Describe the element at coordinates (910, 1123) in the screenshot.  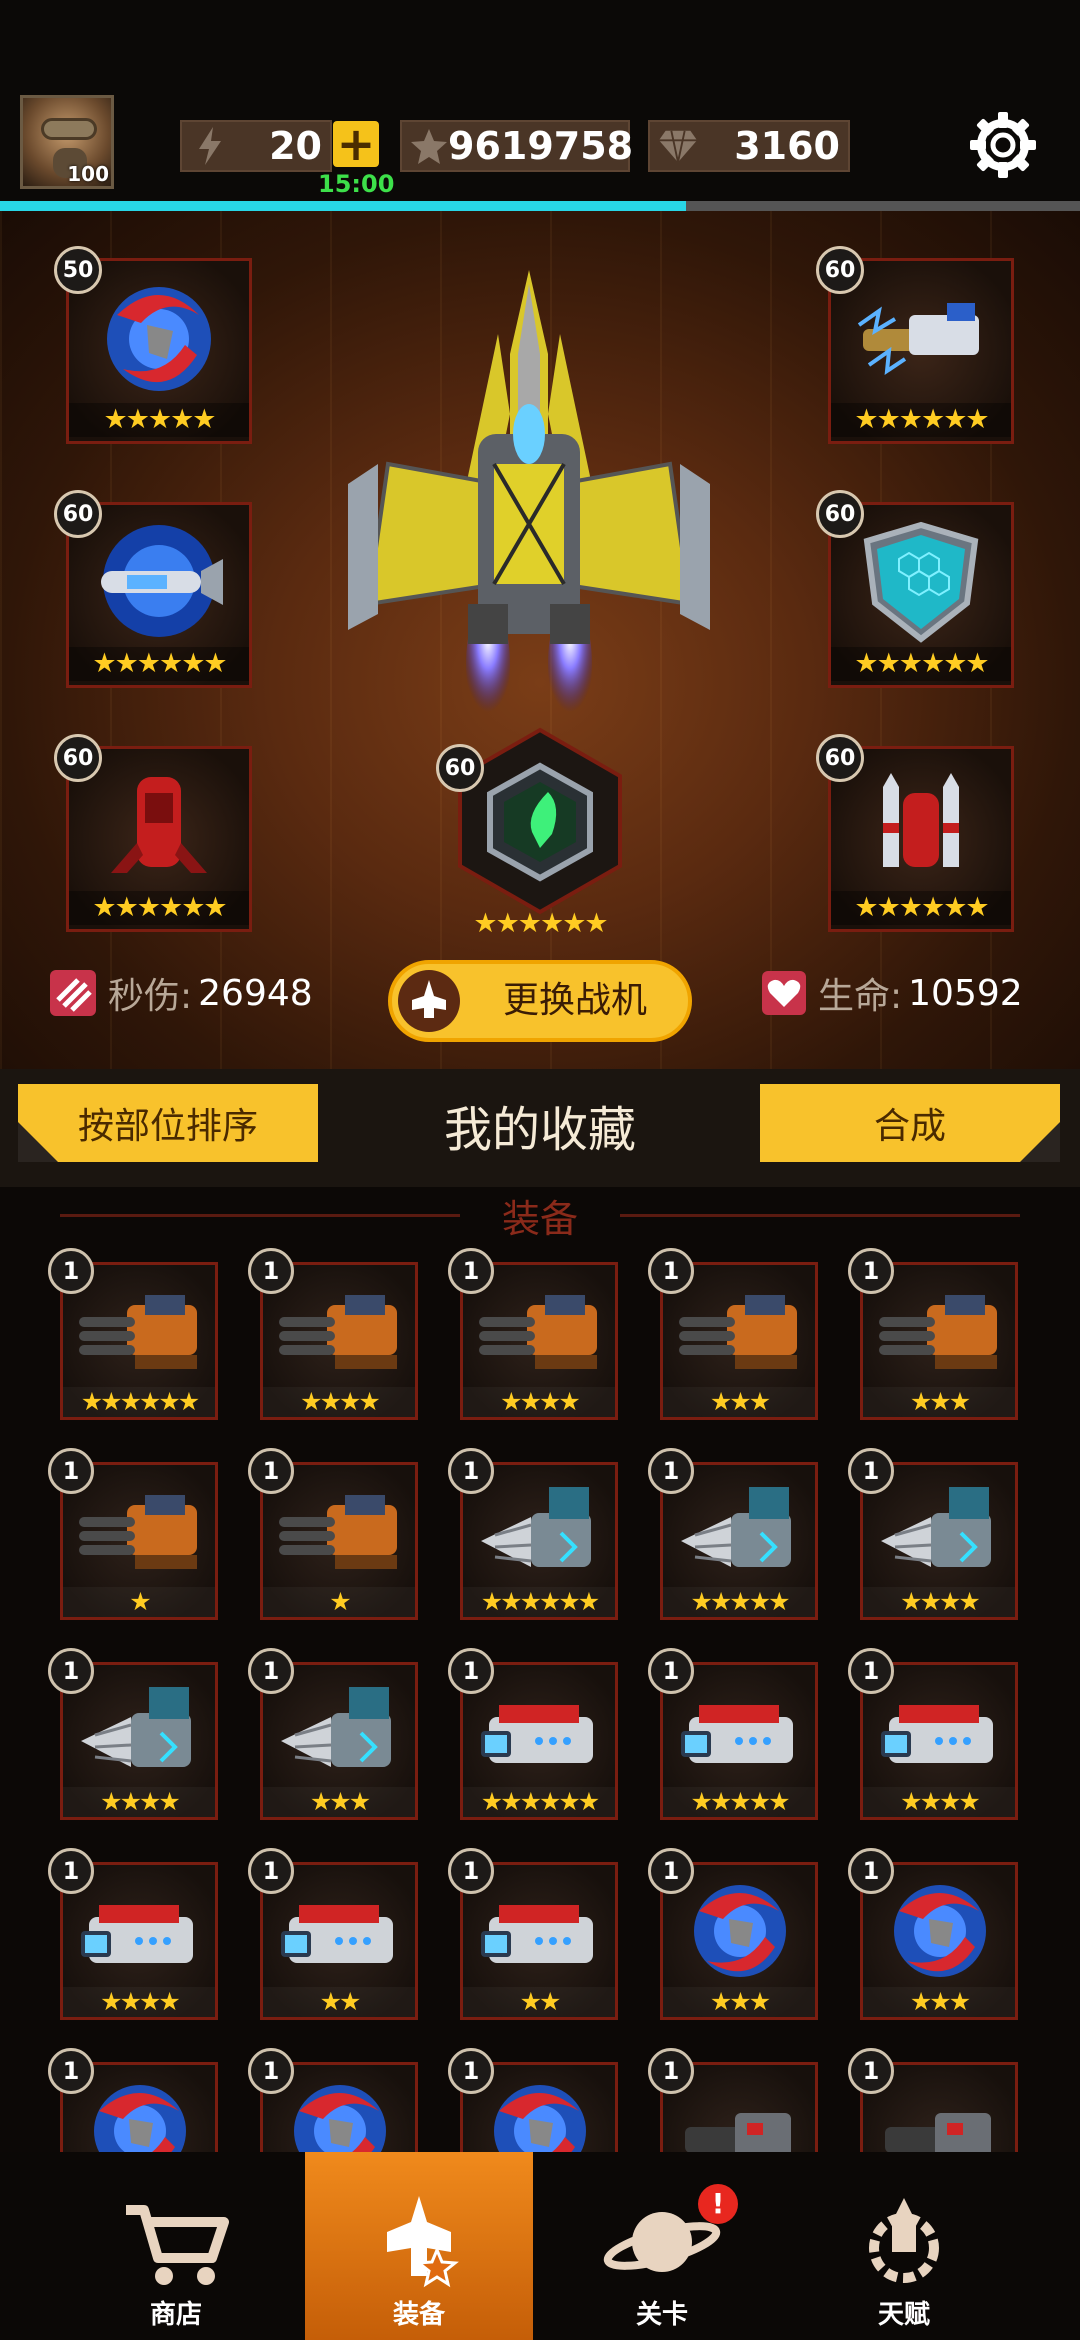
I see `merge-button: 合成` at that location.